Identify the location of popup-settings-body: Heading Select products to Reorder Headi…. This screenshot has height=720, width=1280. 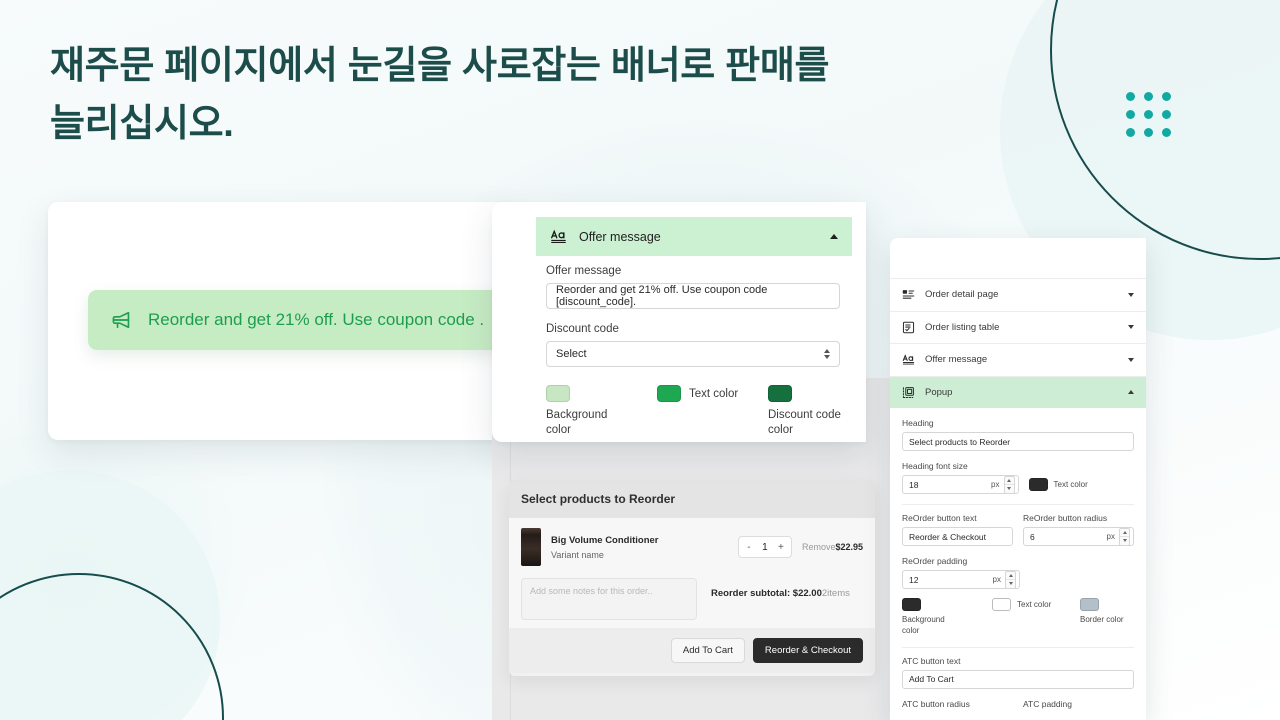
(1018, 560).